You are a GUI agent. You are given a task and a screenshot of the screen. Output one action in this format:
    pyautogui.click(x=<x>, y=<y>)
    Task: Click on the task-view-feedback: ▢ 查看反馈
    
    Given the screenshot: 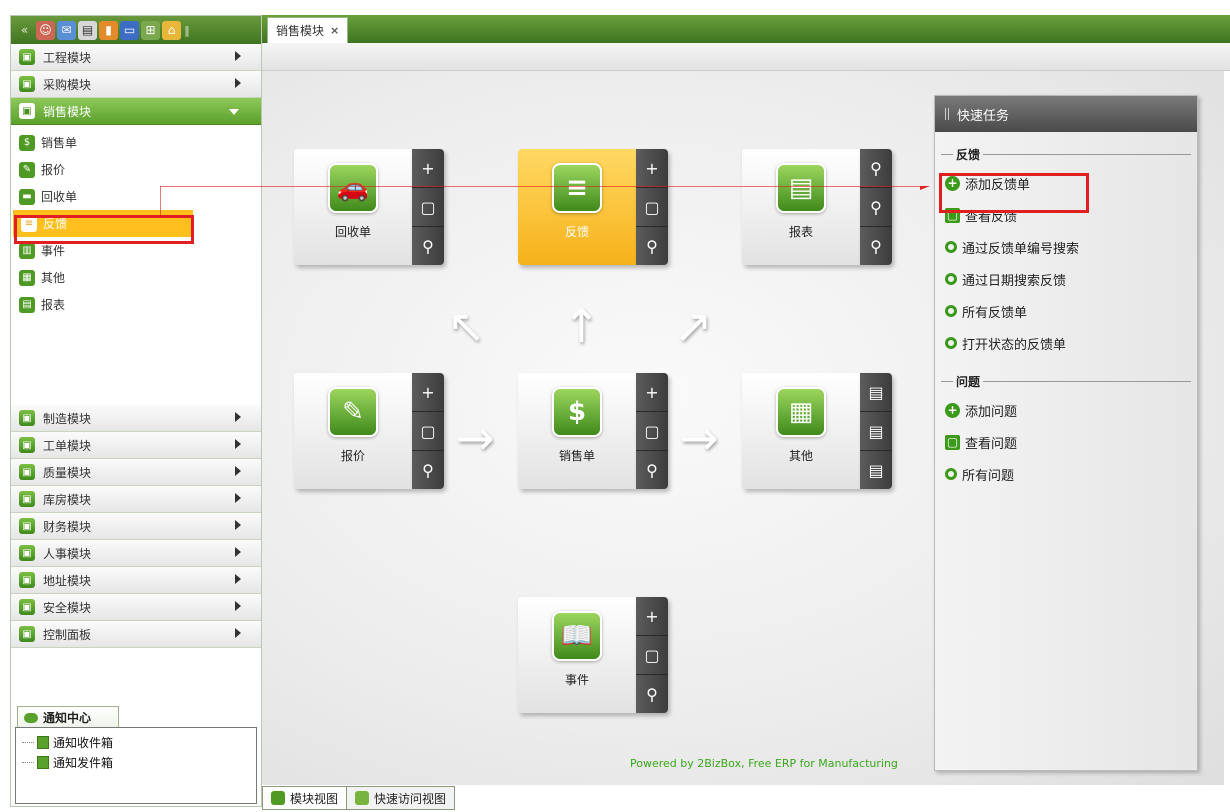 What is the action you would take?
    pyautogui.click(x=1066, y=215)
    